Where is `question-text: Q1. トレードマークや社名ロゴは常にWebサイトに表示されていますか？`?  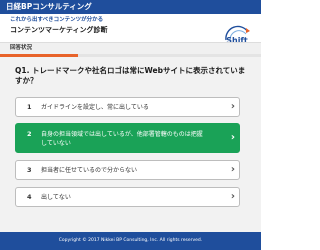
question-text: Q1. トレードマークや社名ロゴは常にWebサイトに表示されていますか？ is located at coordinates (130, 75).